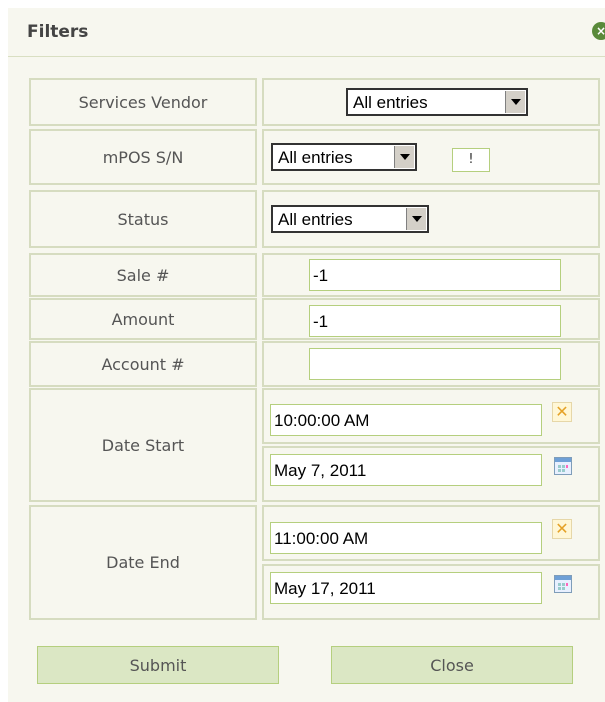  I want to click on date-end-time-cell: 11:00:00 AM ✕, so click(431, 533).